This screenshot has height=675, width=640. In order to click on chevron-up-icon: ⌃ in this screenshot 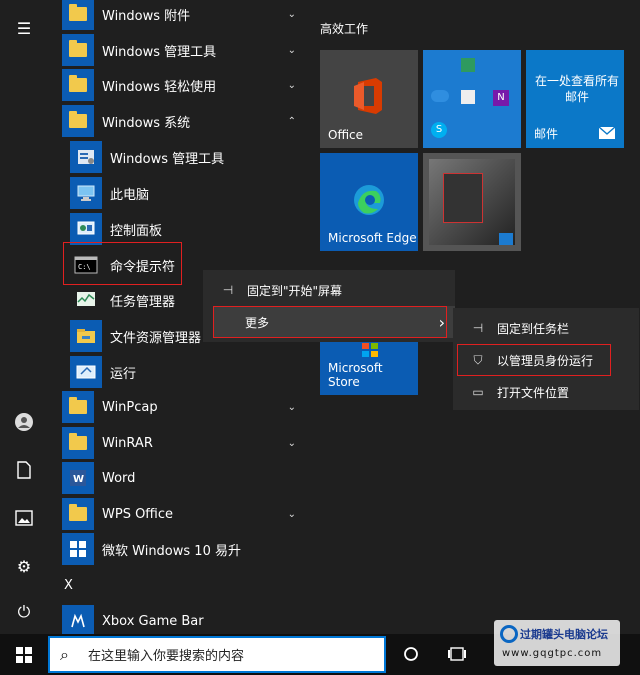, I will do `click(291, 121)`.